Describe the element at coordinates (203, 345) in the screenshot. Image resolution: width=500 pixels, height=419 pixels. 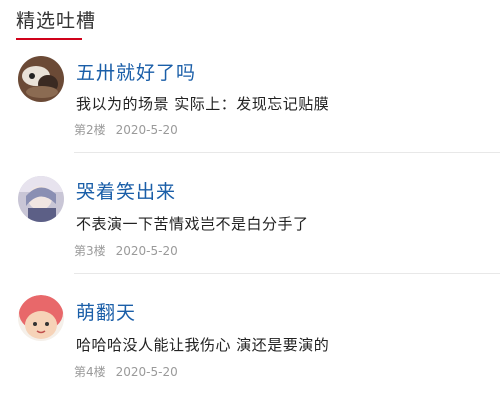
I see `comment-text: 哈哈哈没人能让我伤心 演还是要演的` at that location.